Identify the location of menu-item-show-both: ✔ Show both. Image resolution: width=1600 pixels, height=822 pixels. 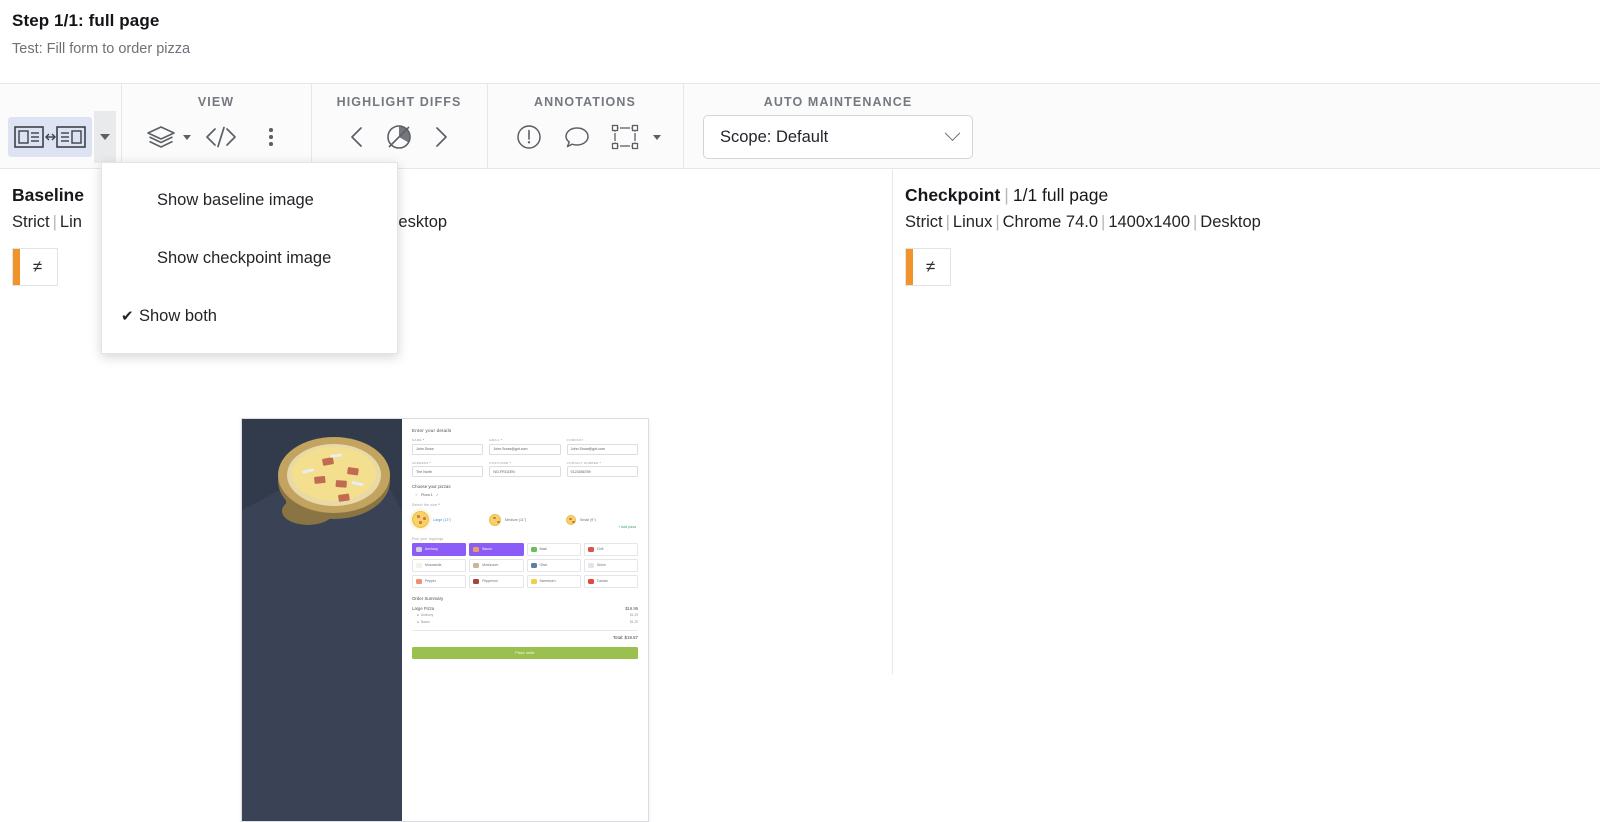
(249, 316).